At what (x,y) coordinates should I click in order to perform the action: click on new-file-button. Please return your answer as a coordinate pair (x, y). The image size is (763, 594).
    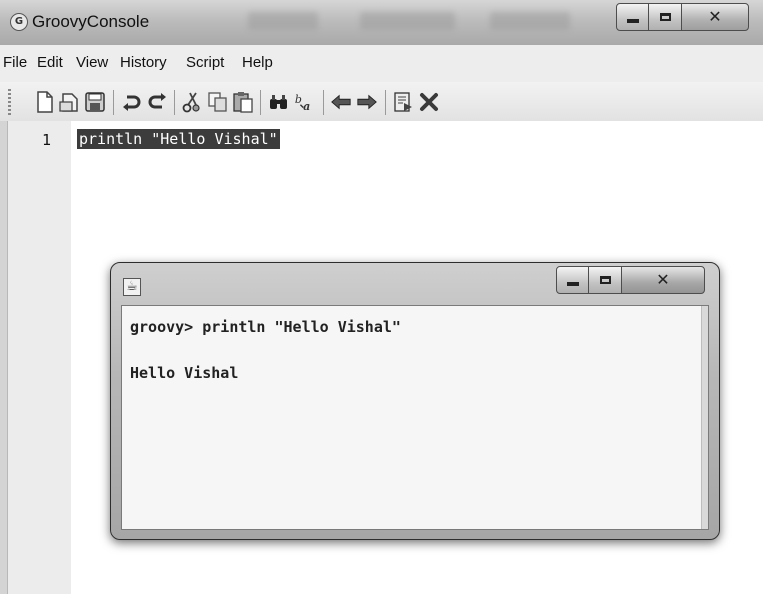
    Looking at the image, I should click on (45, 102).